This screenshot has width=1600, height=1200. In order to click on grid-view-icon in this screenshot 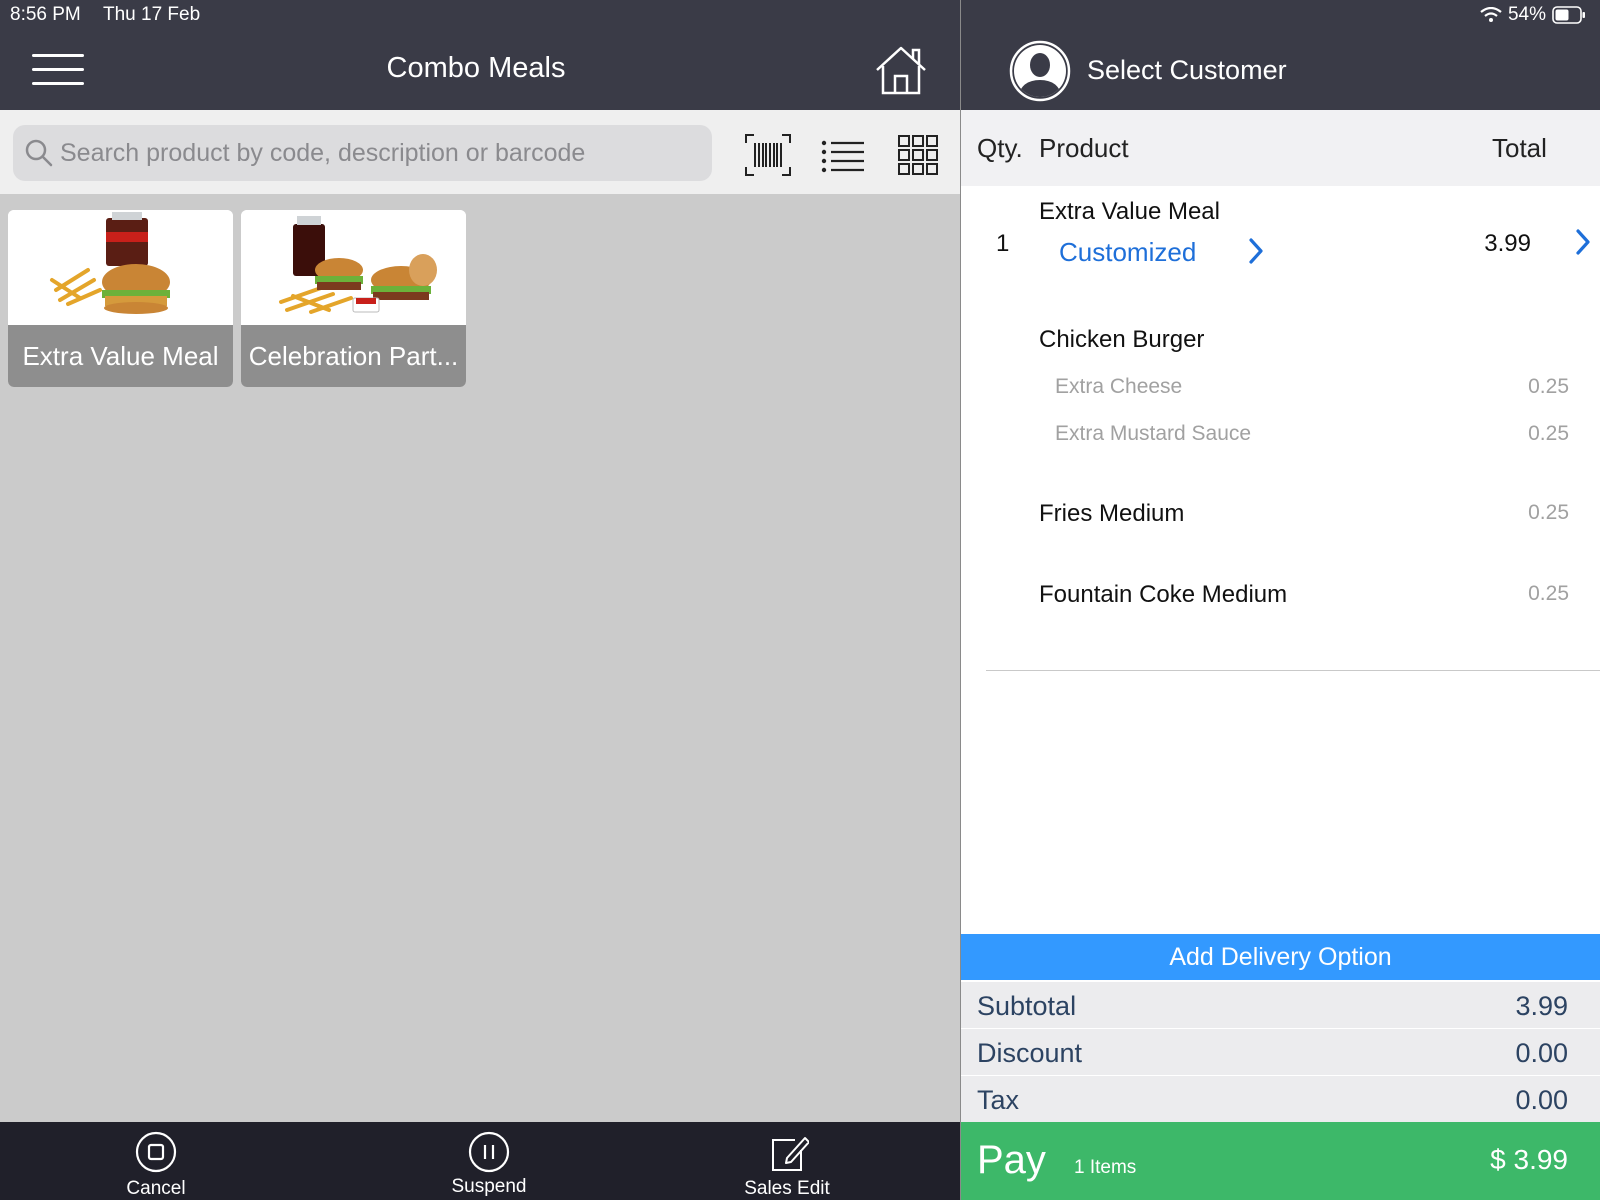, I will do `click(920, 155)`.